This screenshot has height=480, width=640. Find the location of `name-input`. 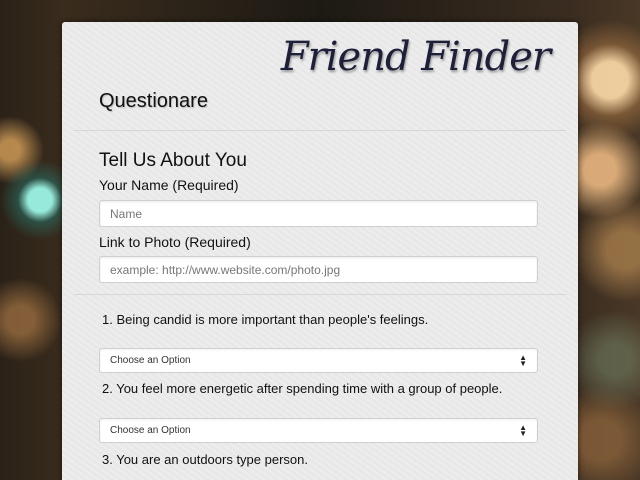

name-input is located at coordinates (318, 213).